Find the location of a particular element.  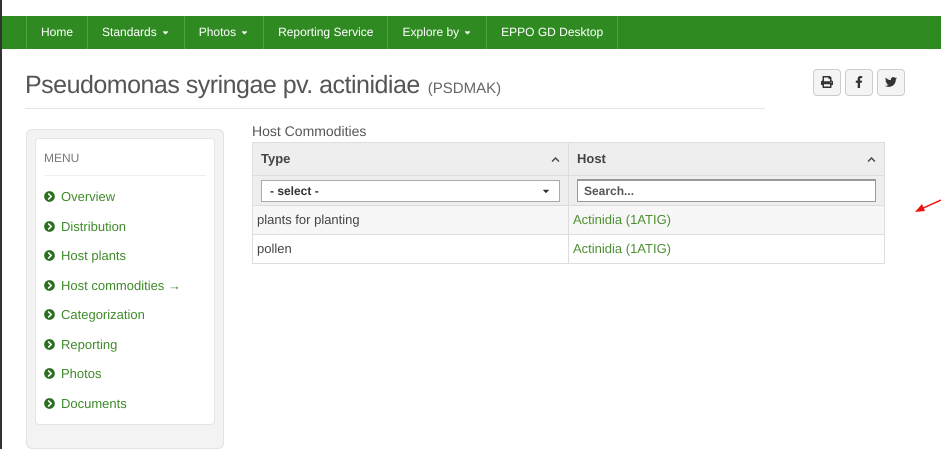

print-button is located at coordinates (827, 82).